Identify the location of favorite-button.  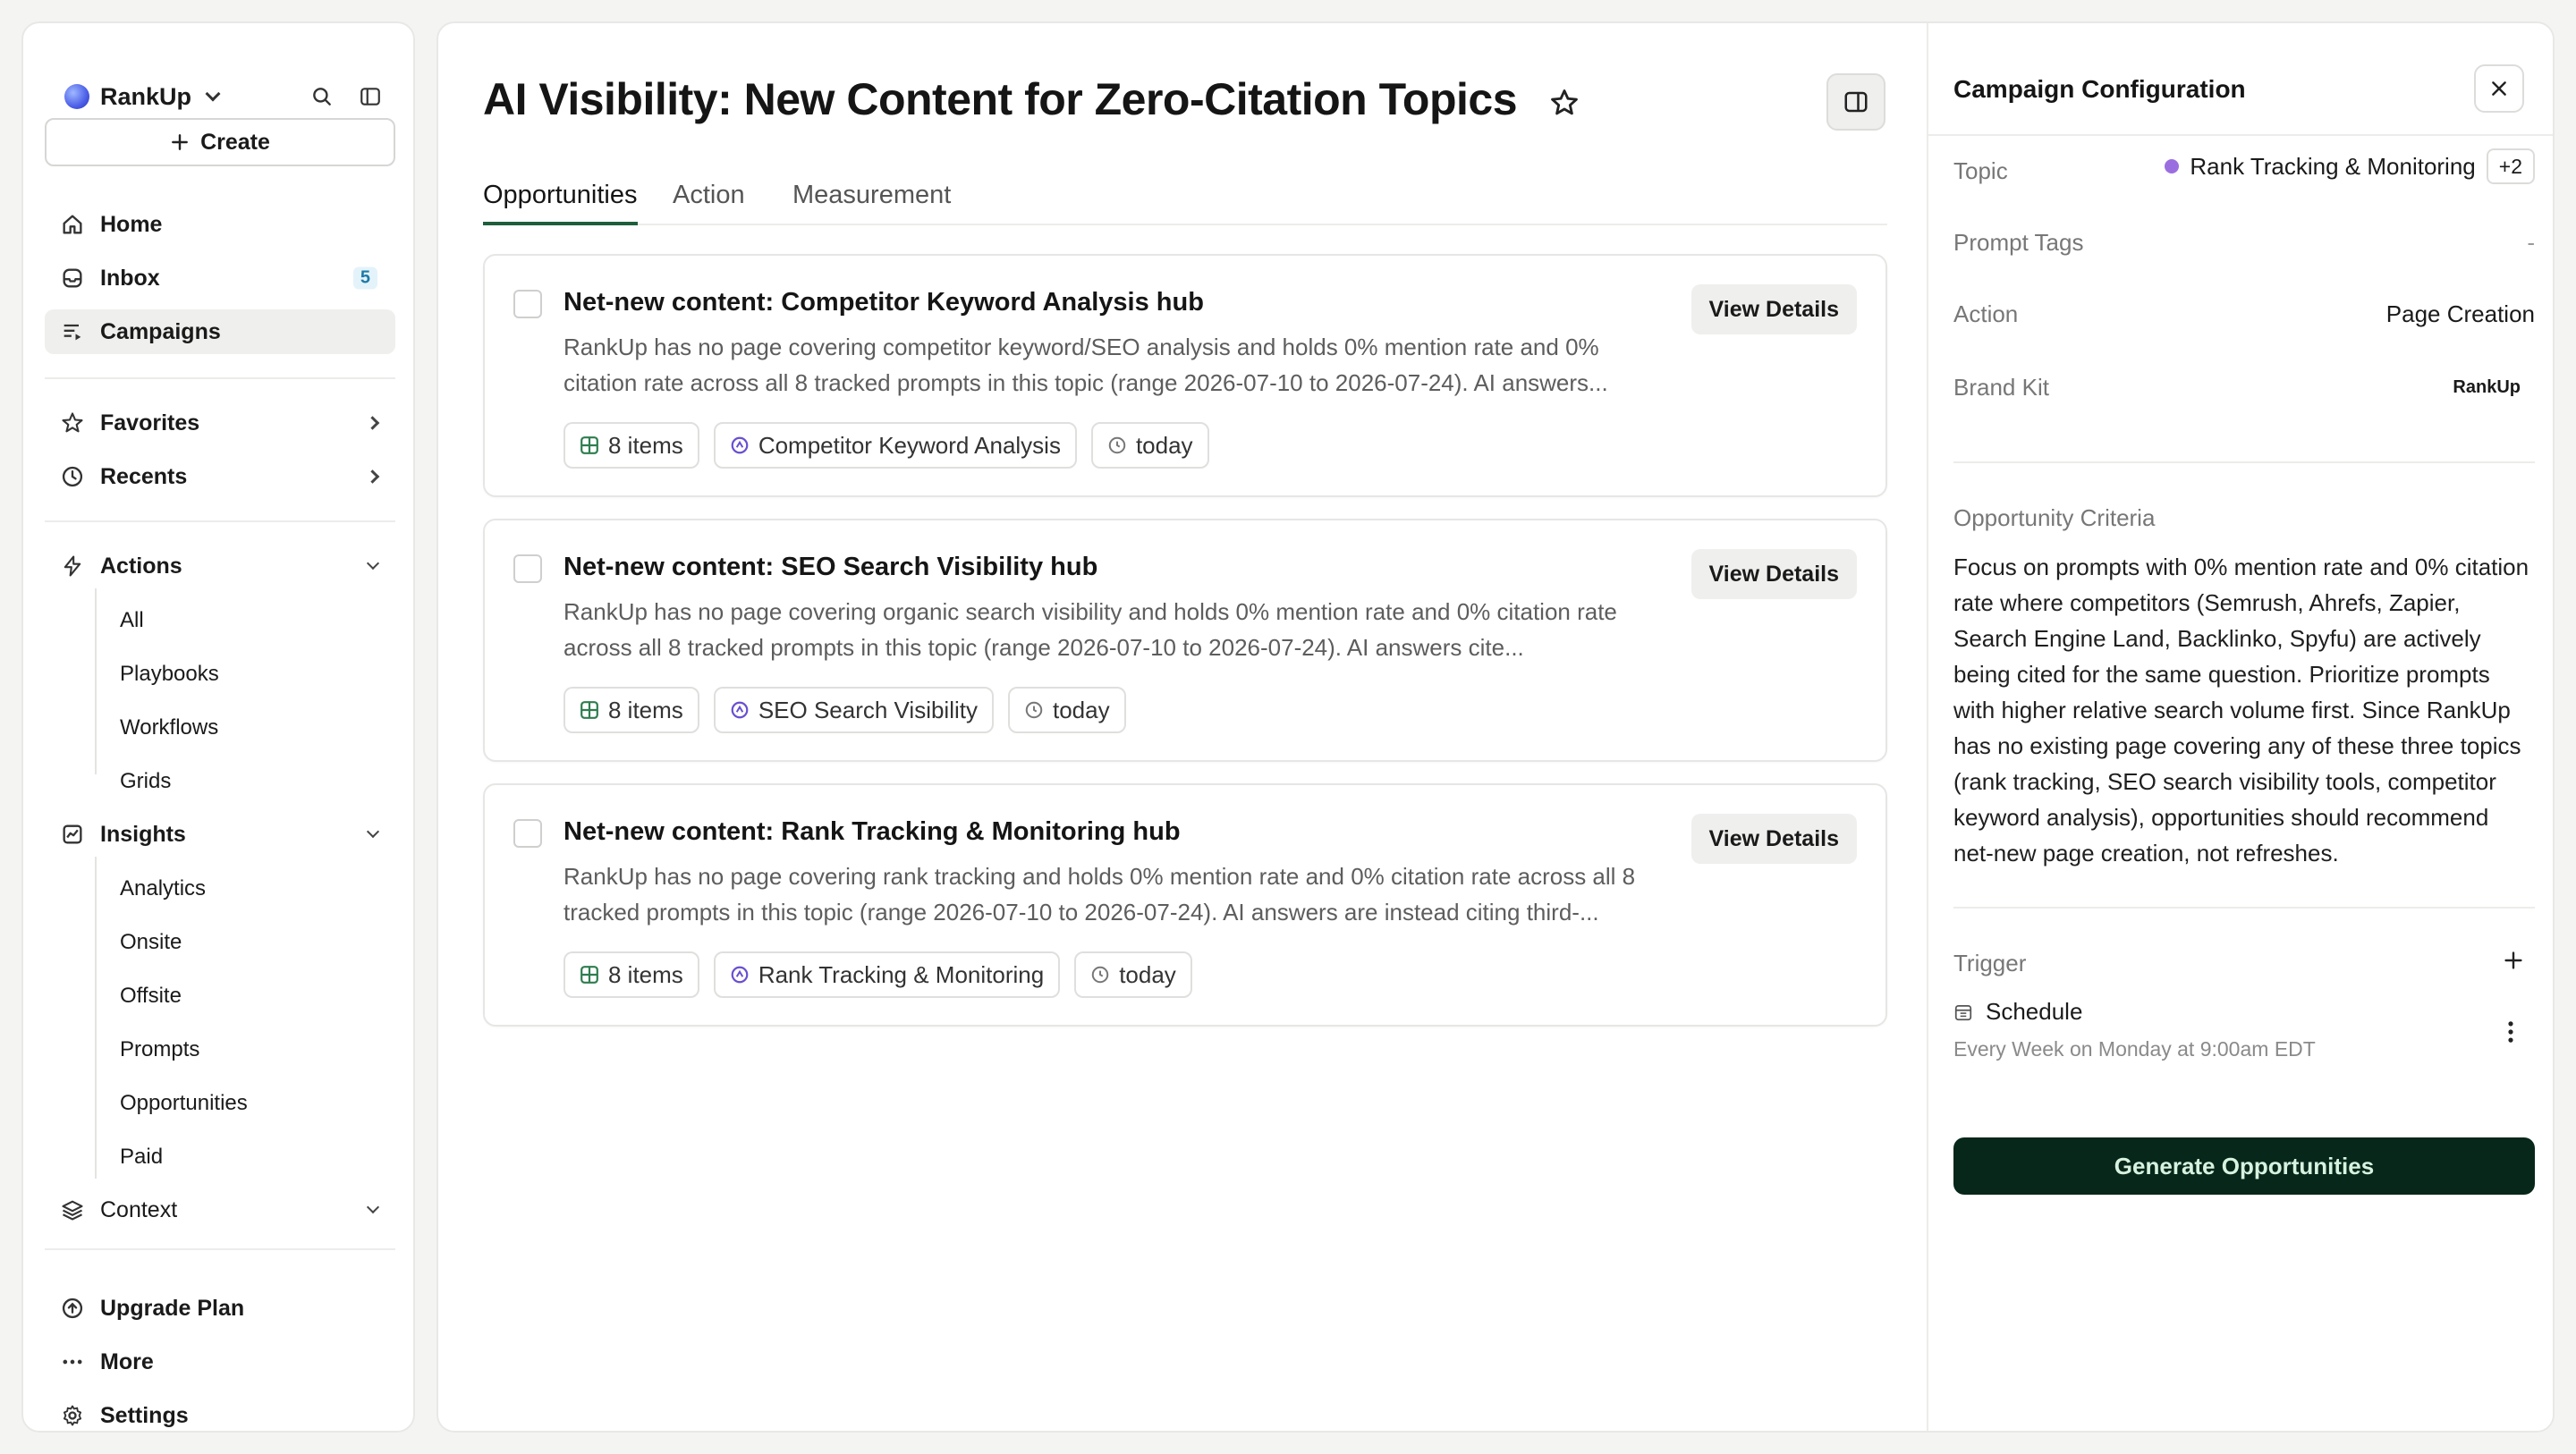
(1564, 103).